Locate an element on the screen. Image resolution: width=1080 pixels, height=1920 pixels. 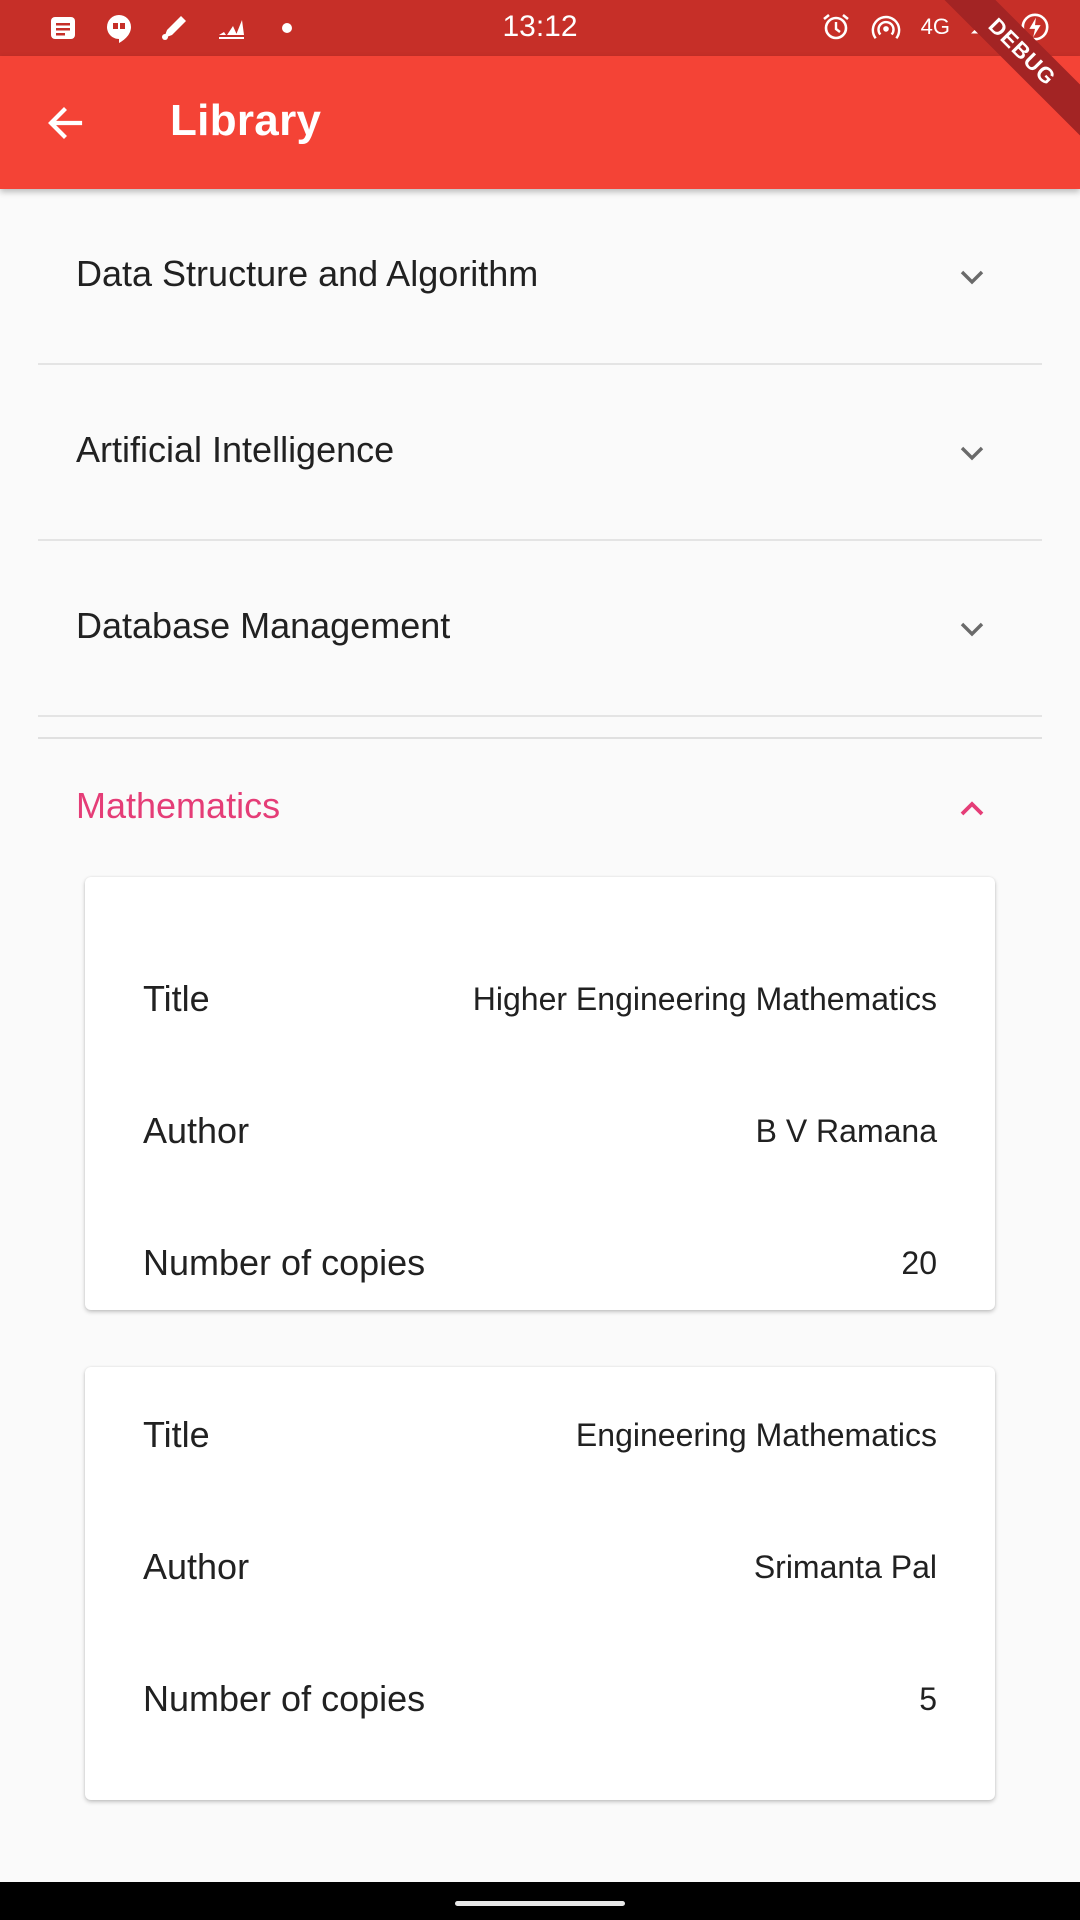
navigation-bar is located at coordinates (540, 1901).